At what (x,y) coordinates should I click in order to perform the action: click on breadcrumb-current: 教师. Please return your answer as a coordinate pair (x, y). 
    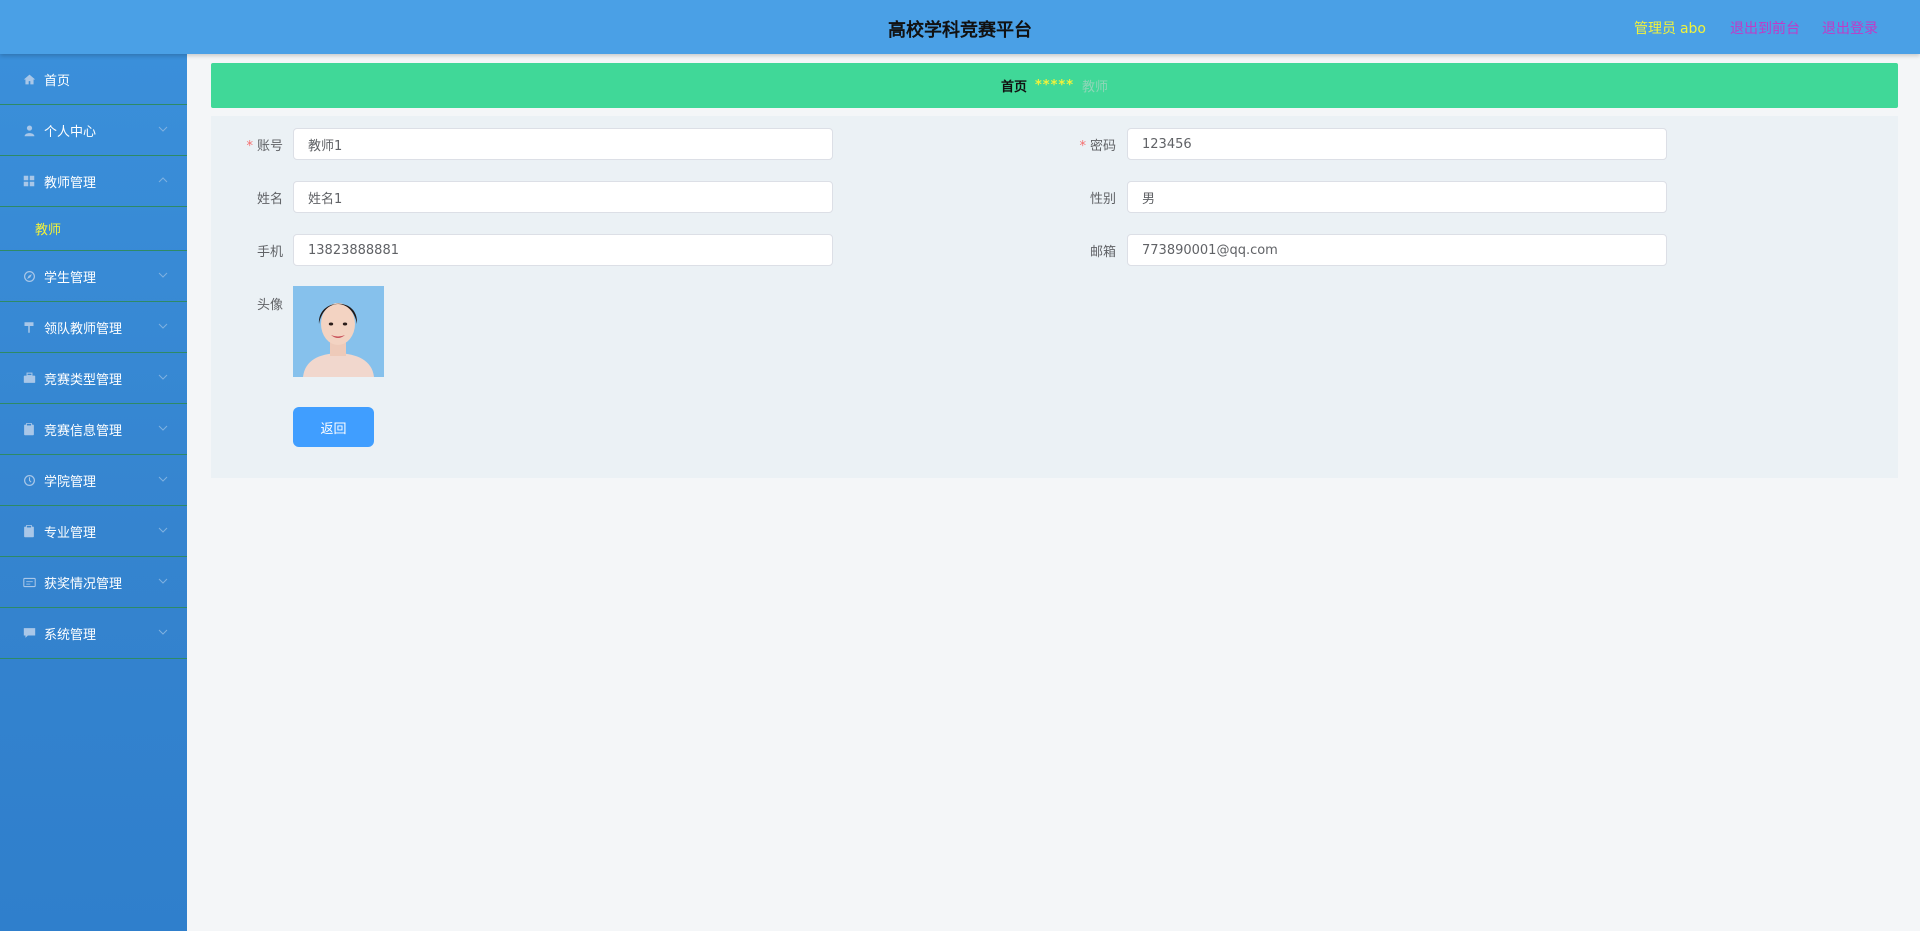
    Looking at the image, I should click on (1095, 87).